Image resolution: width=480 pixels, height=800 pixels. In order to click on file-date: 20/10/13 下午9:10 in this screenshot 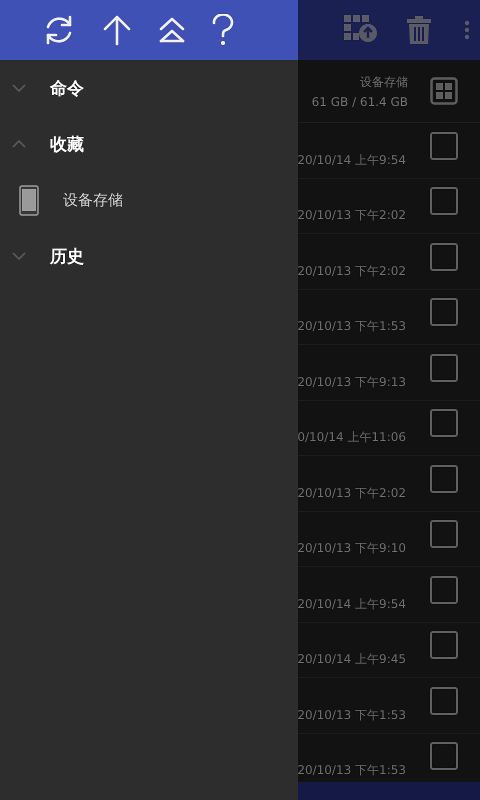, I will do `click(351, 548)`.